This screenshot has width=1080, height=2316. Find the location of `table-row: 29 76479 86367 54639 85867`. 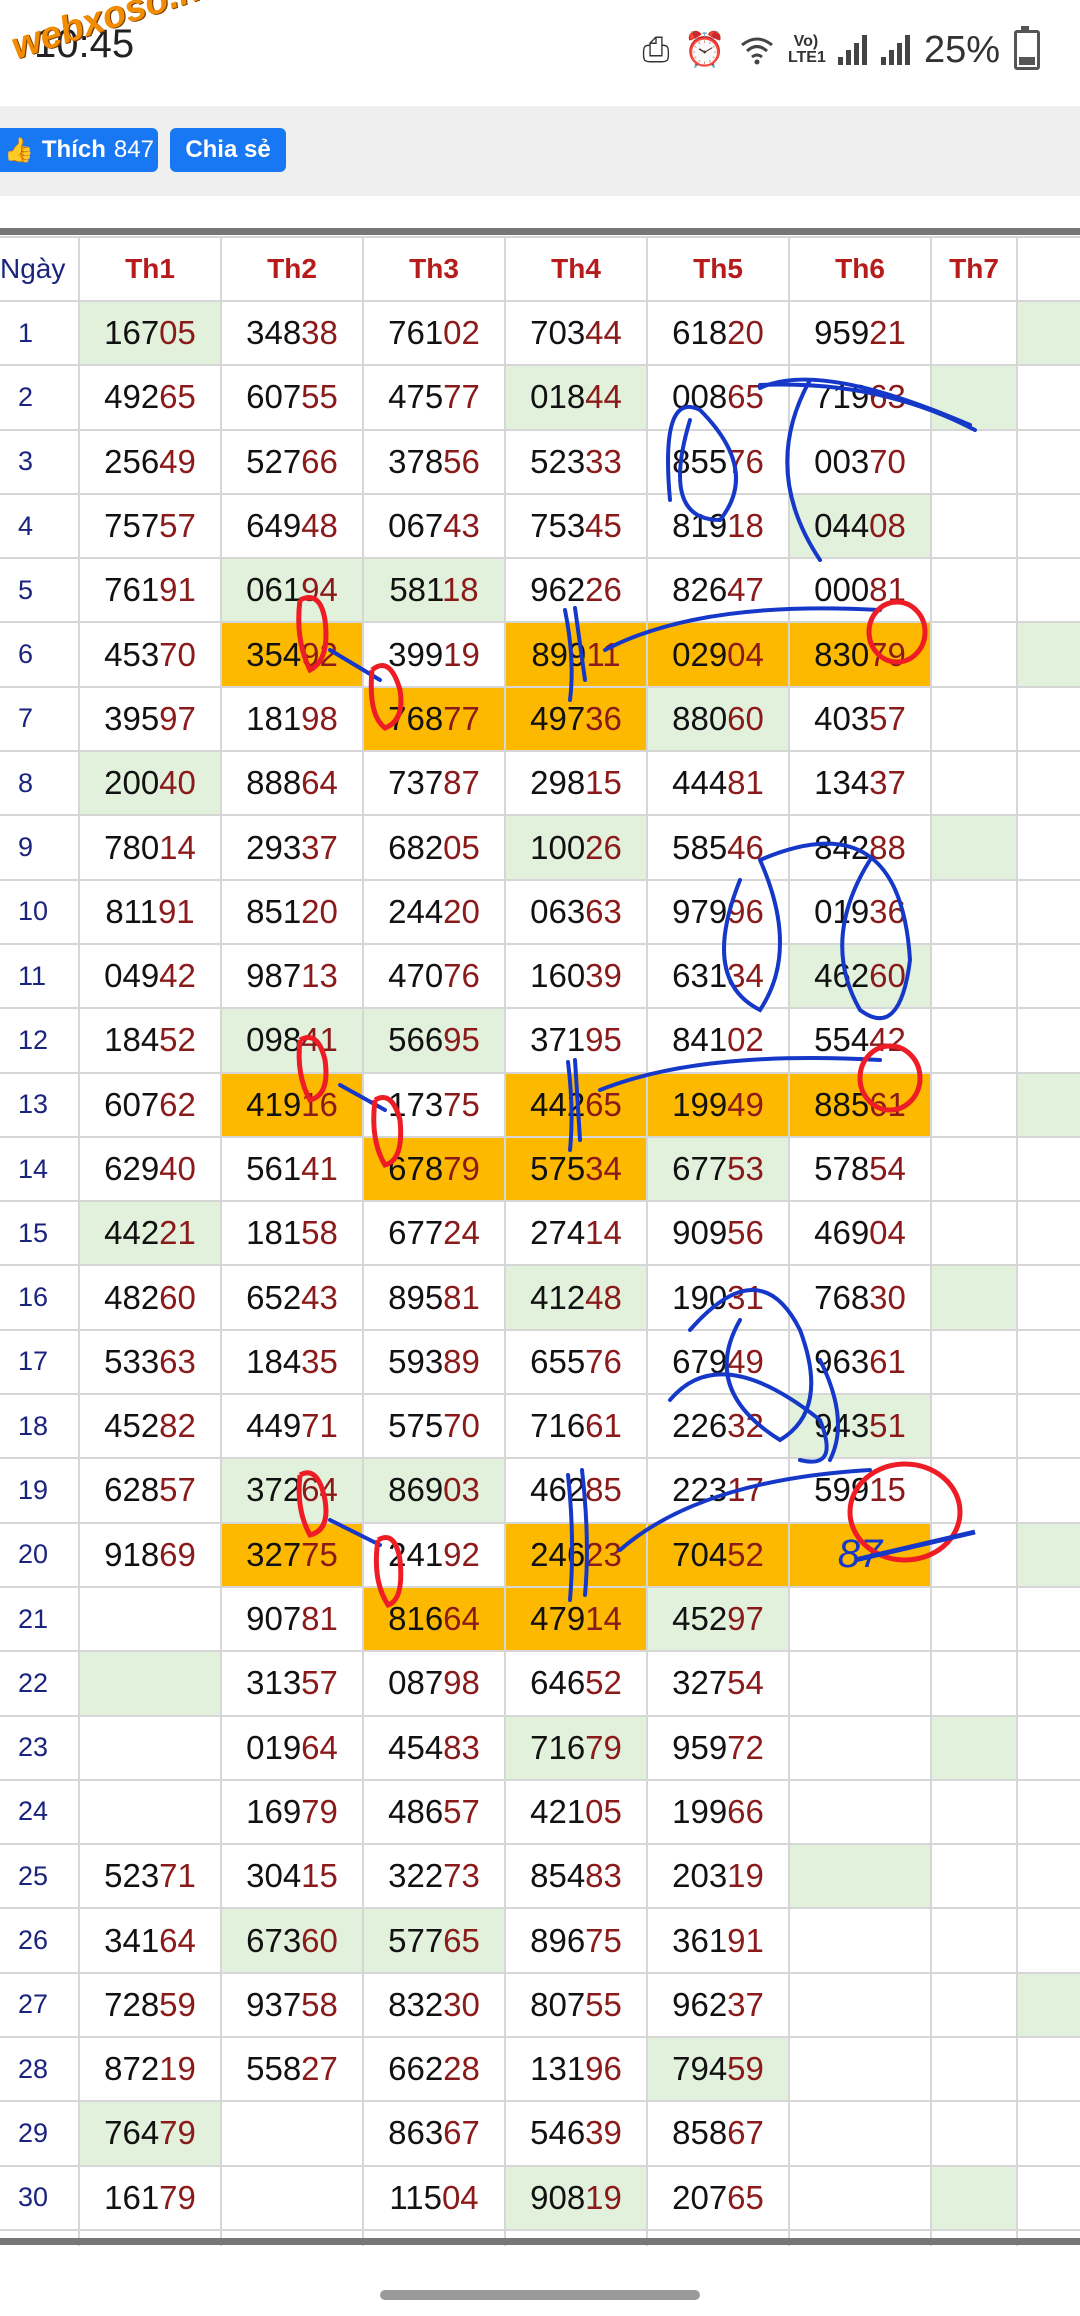

table-row: 29 76479 86367 54639 85867 is located at coordinates (540, 2133).